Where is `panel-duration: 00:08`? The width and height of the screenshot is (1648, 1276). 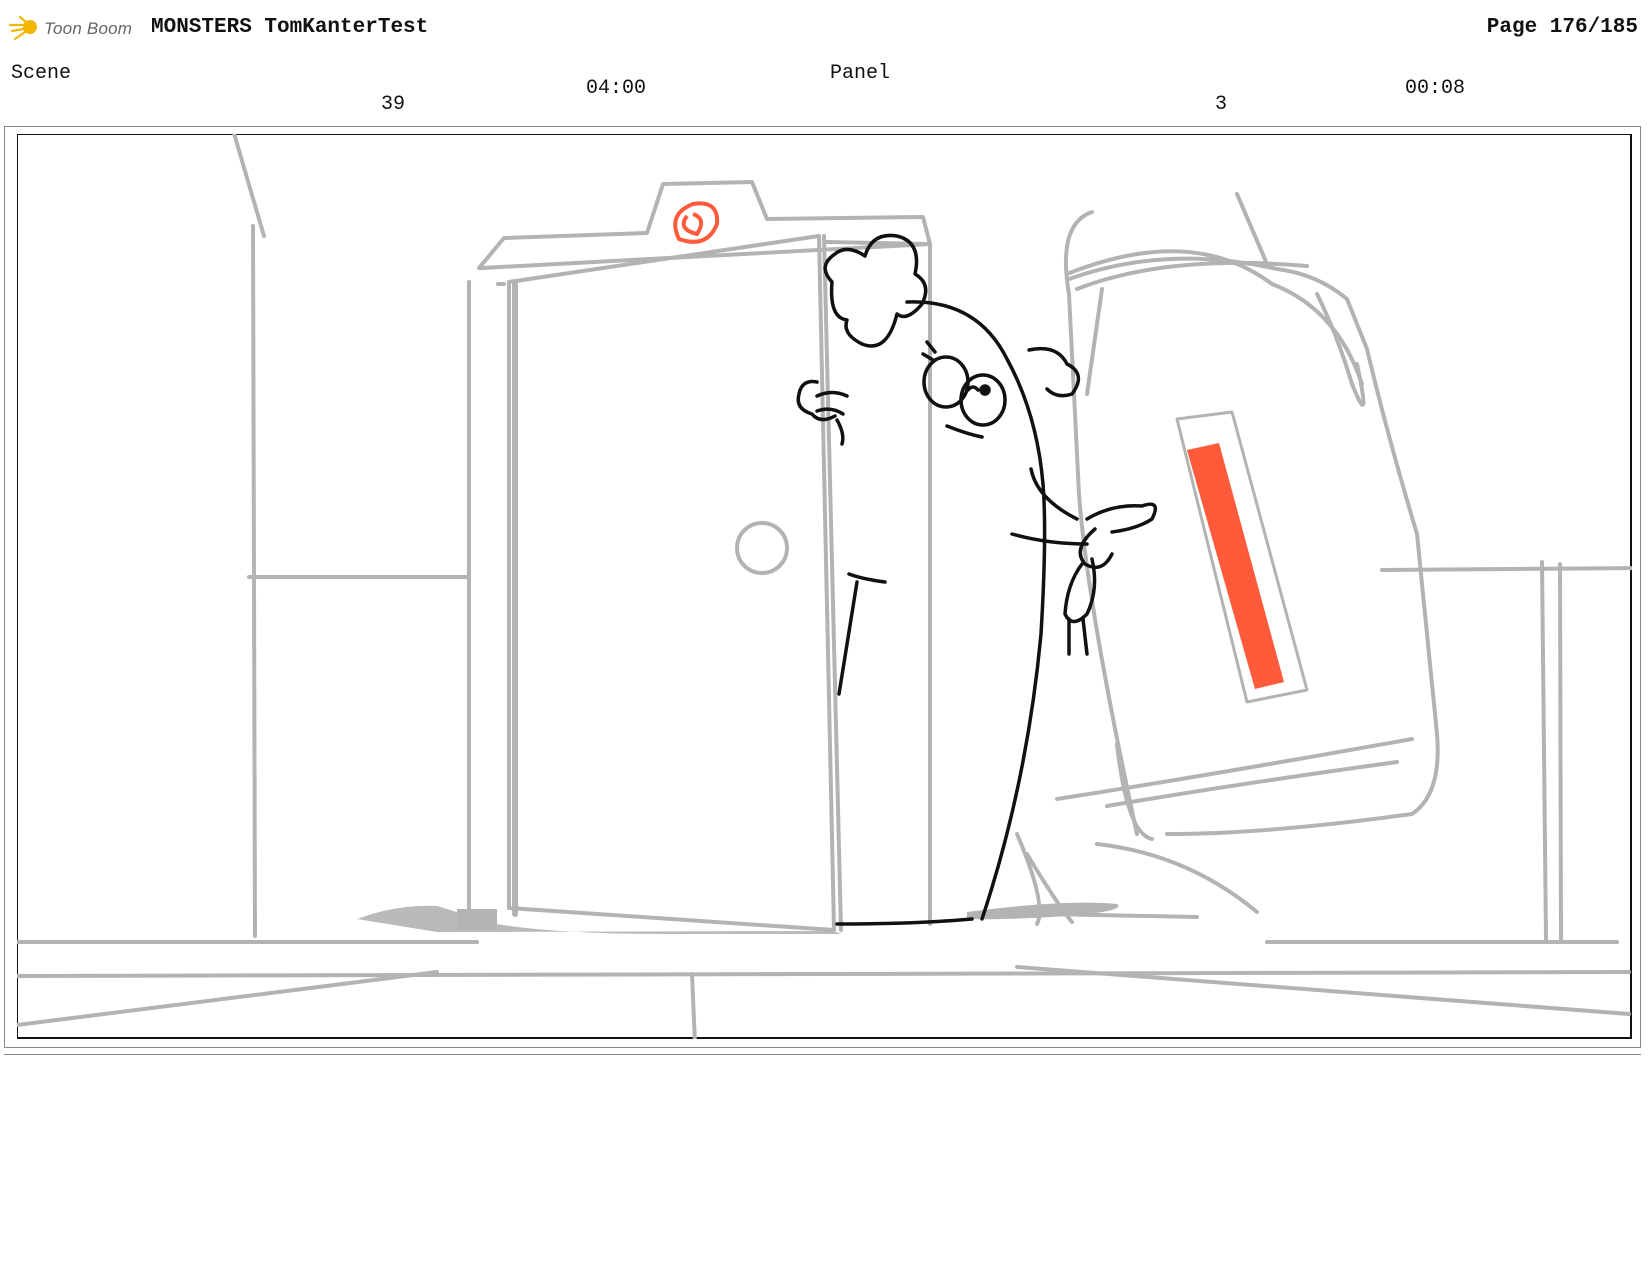
panel-duration: 00:08 is located at coordinates (1435, 88).